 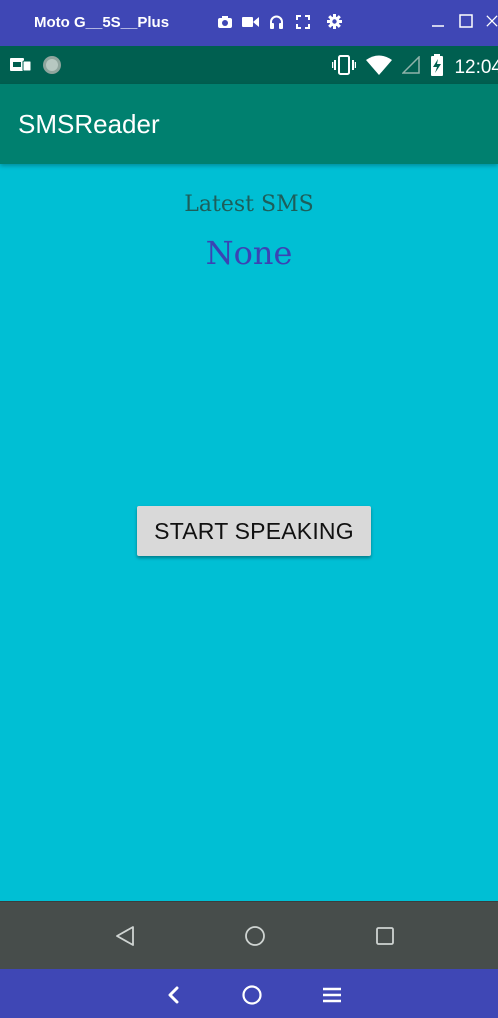 I want to click on minimize-icon, so click(x=438, y=21).